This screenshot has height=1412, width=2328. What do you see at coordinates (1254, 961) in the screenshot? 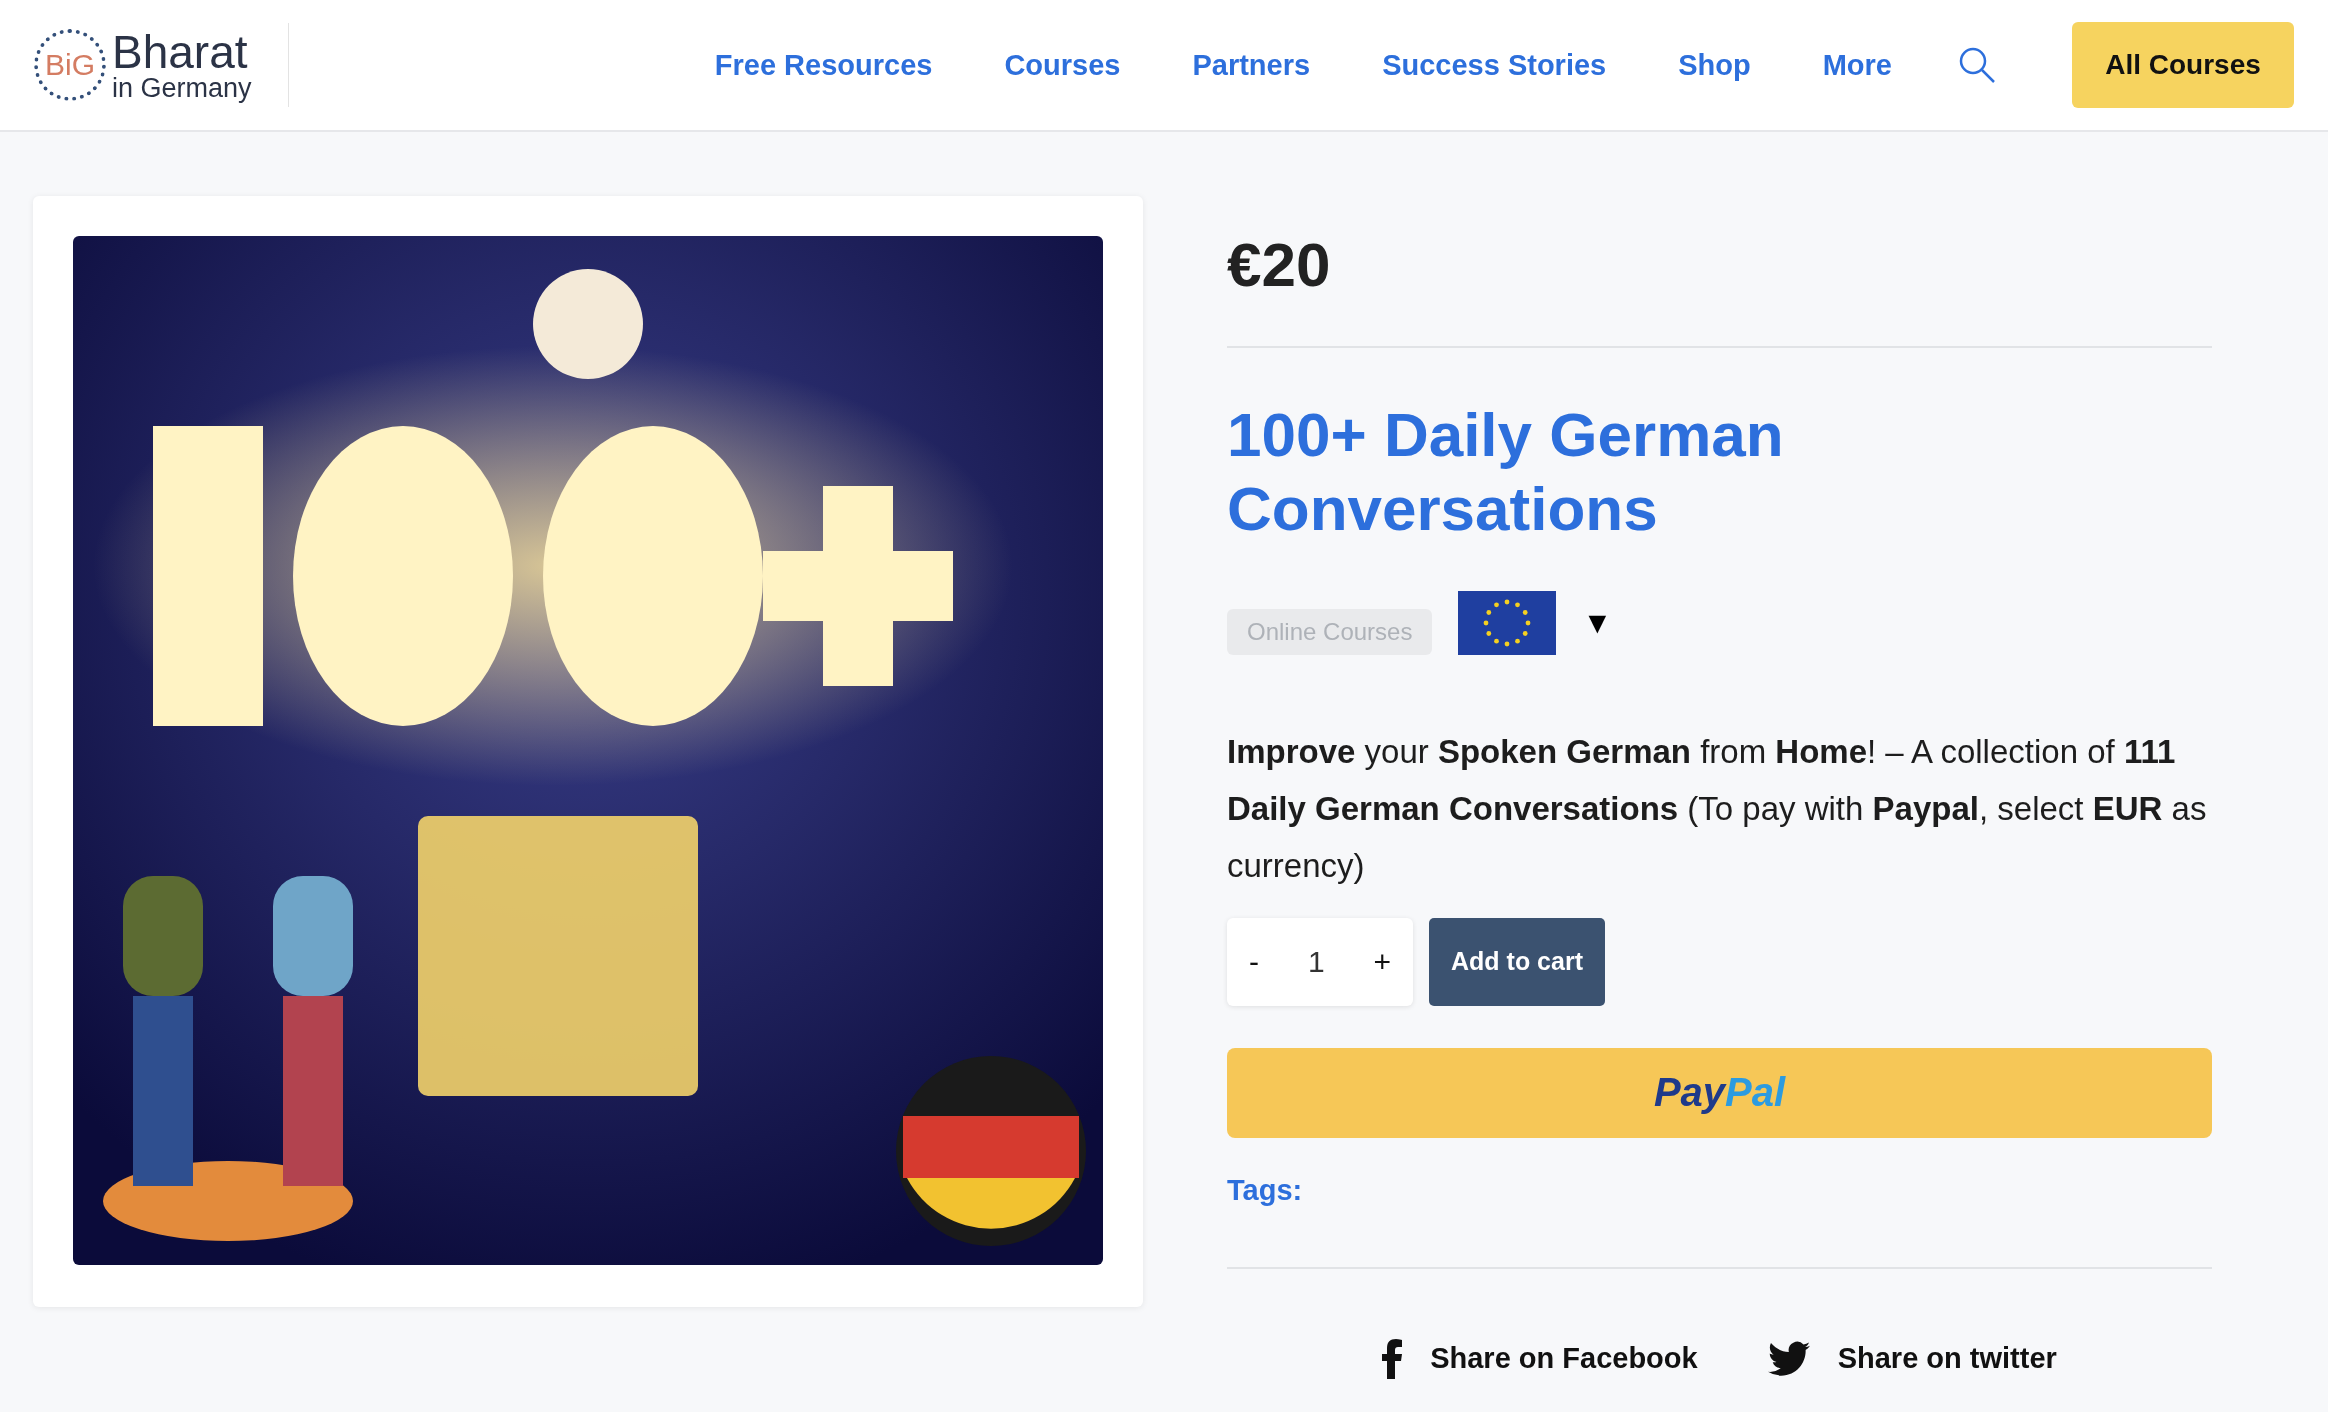
I see `decrease-button: -` at bounding box center [1254, 961].